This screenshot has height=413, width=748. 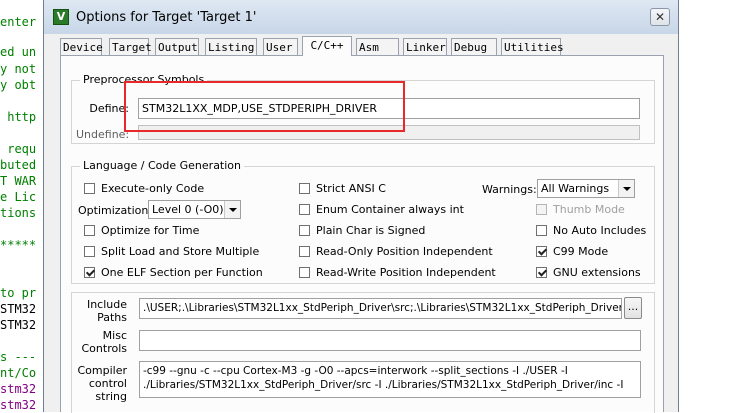 What do you see at coordinates (112, 317) in the screenshot?
I see `include-paths-label-line: Paths` at bounding box center [112, 317].